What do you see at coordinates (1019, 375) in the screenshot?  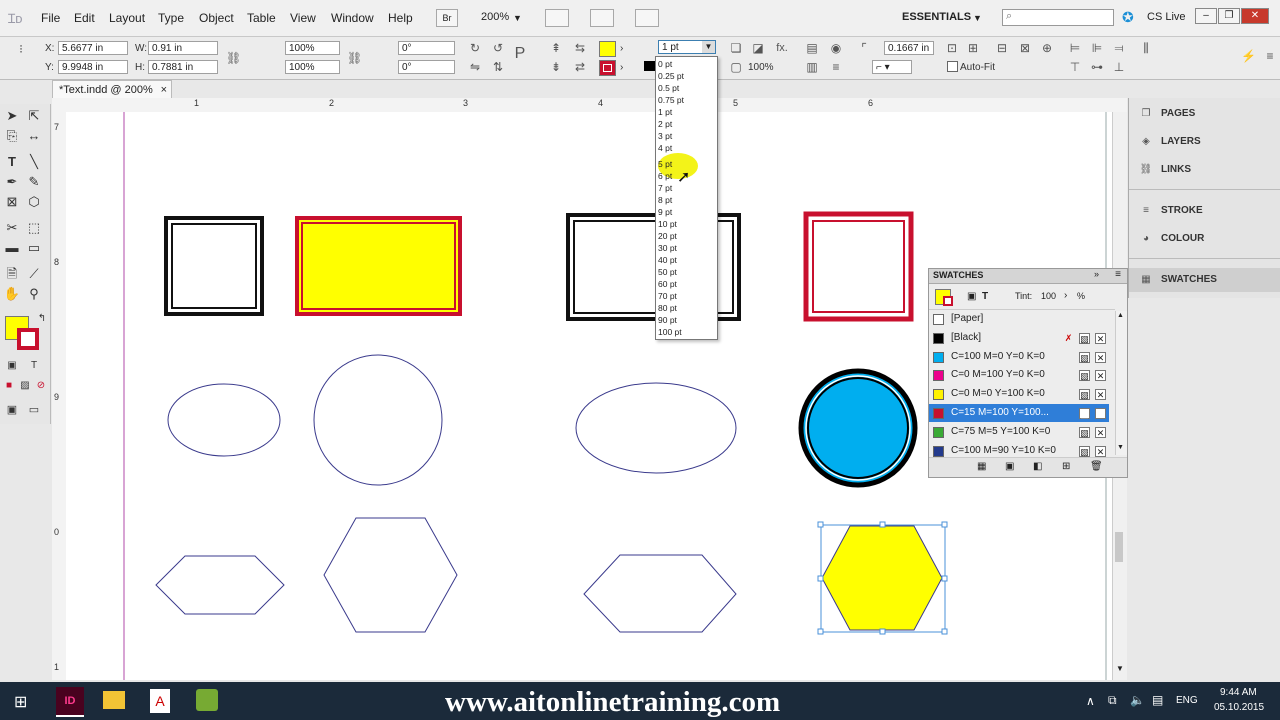 I see `swatch-row: C=0 M=100 Y=0 K=0 ▧ ✕` at bounding box center [1019, 375].